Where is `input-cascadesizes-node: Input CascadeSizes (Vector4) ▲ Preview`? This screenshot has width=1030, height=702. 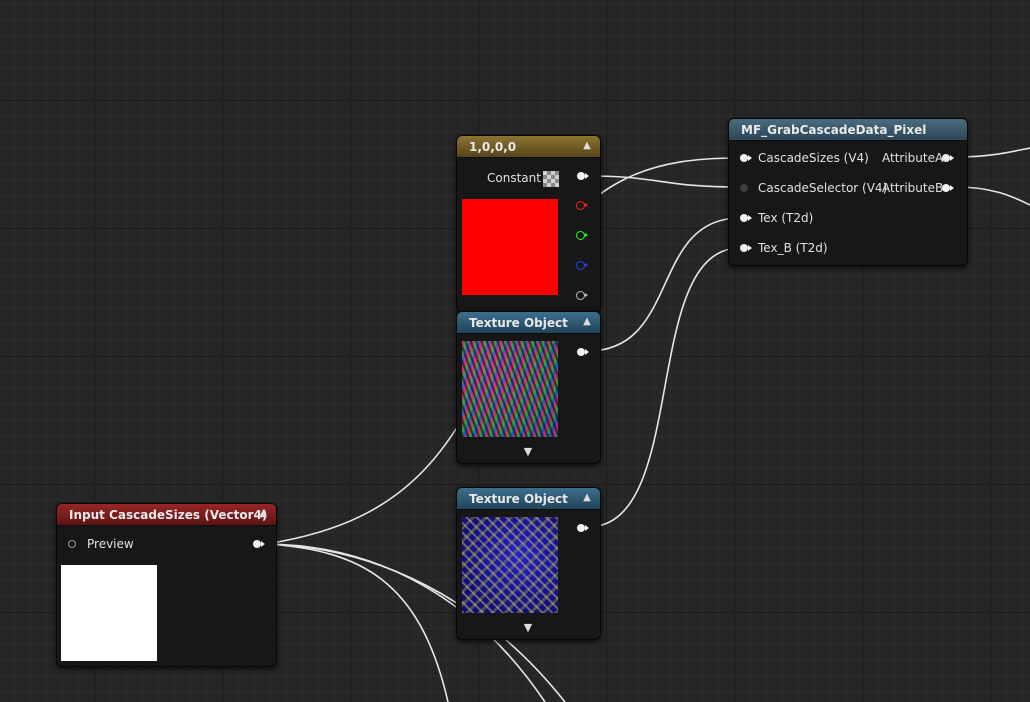 input-cascadesizes-node: Input CascadeSizes (Vector4) ▲ Preview is located at coordinates (166, 585).